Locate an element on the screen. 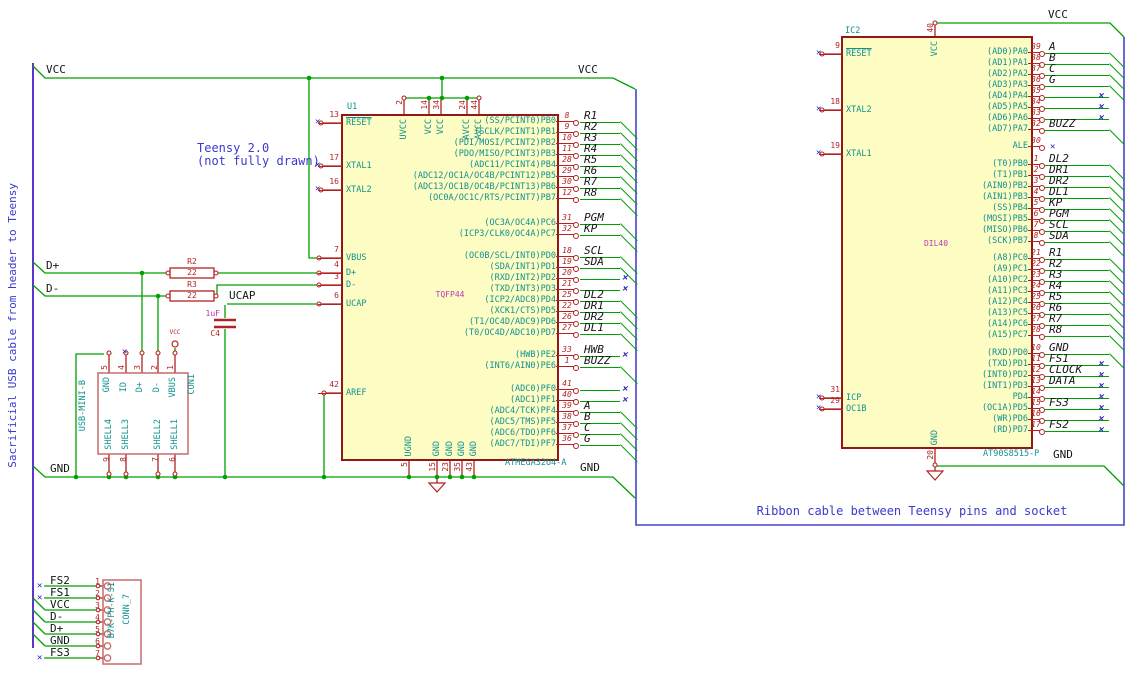 This screenshot has width=1131, height=690. net-label-gnd-left: GND is located at coordinates (60, 468).